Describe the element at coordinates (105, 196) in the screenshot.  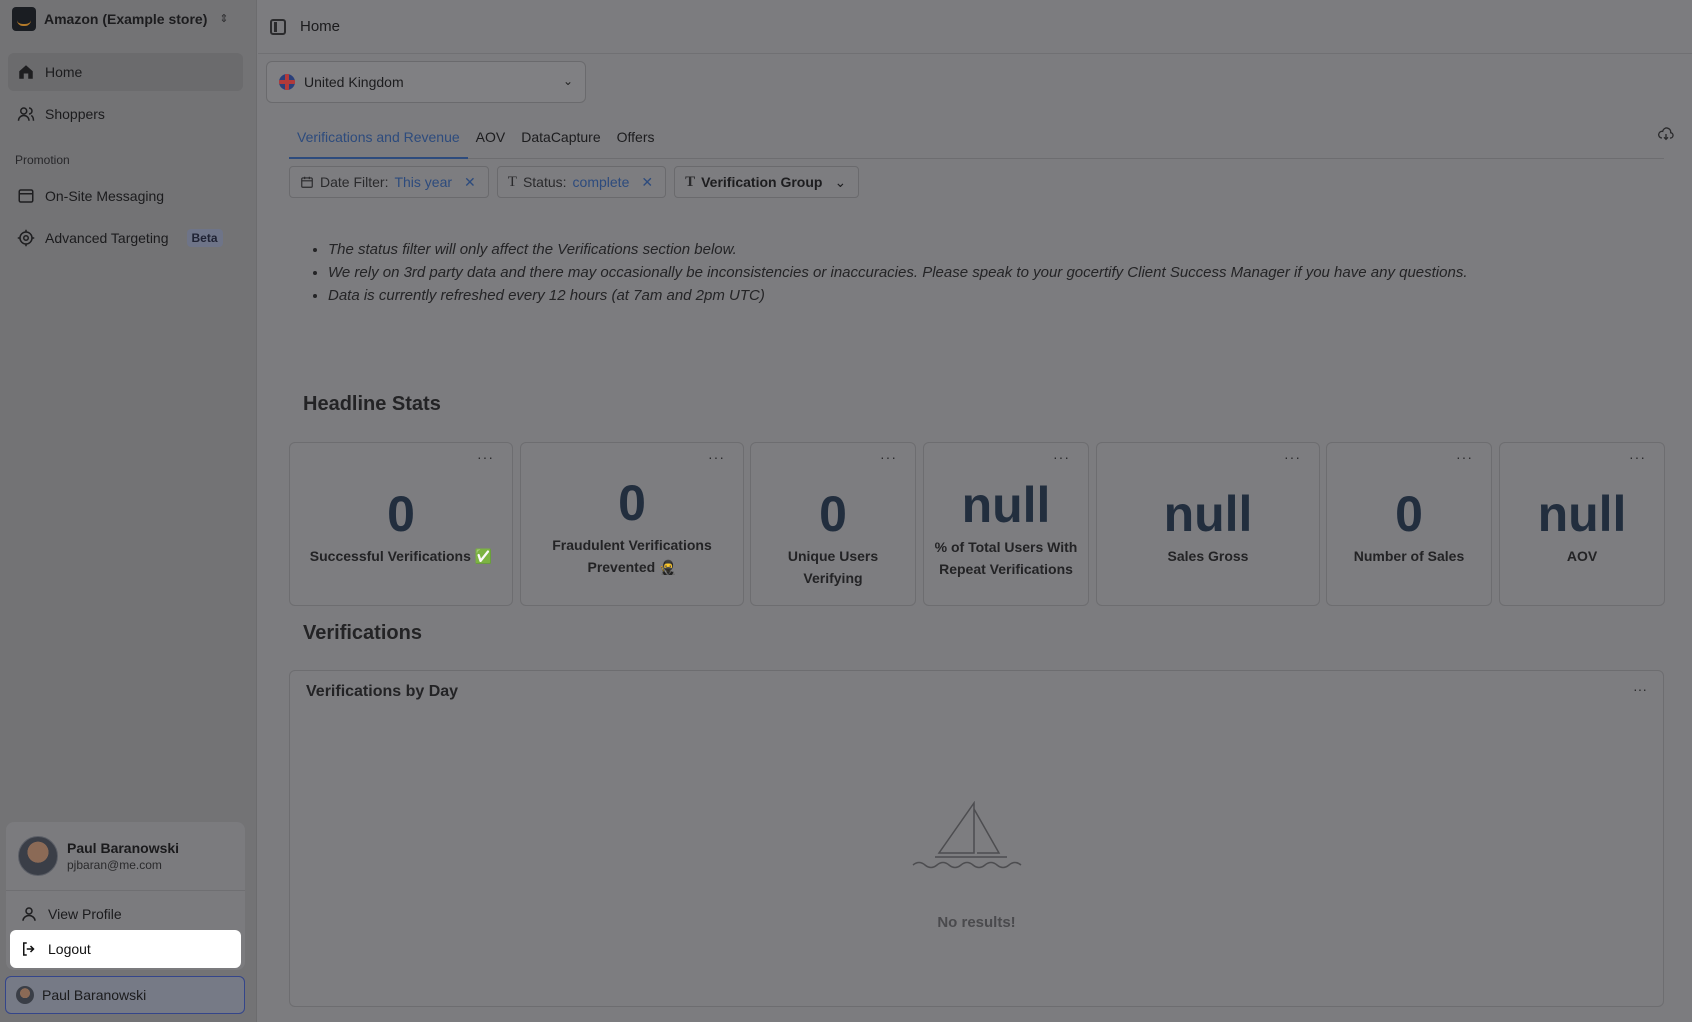
I see `sidebar-item-label: On-Site Messaging` at that location.